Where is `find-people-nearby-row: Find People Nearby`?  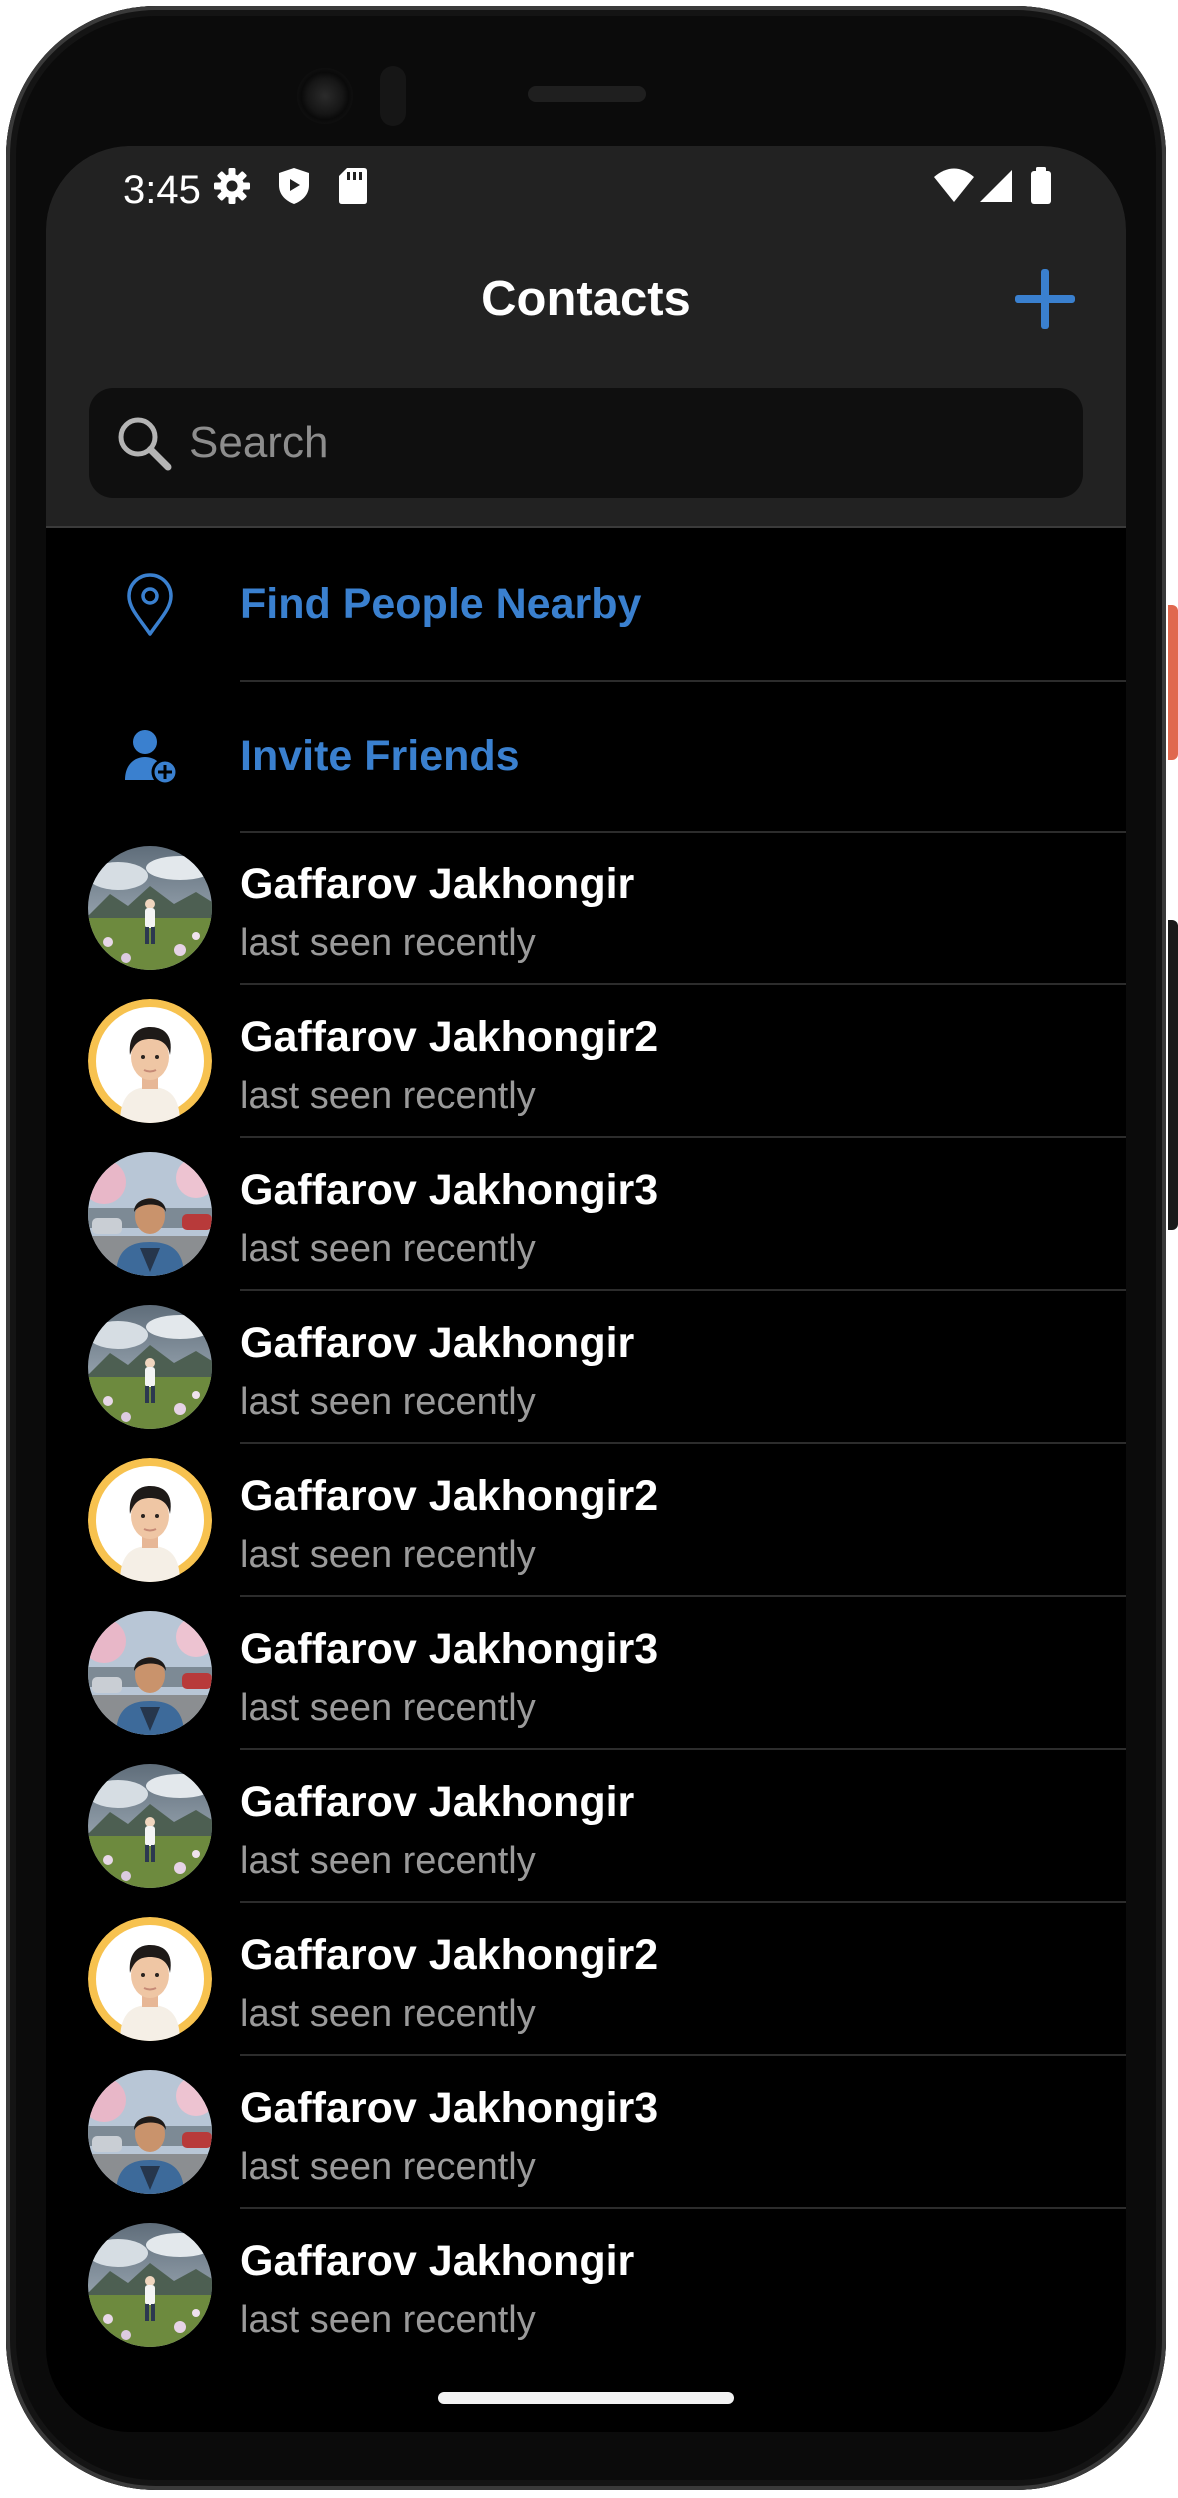
find-people-nearby-row: Find People Nearby is located at coordinates (586, 604).